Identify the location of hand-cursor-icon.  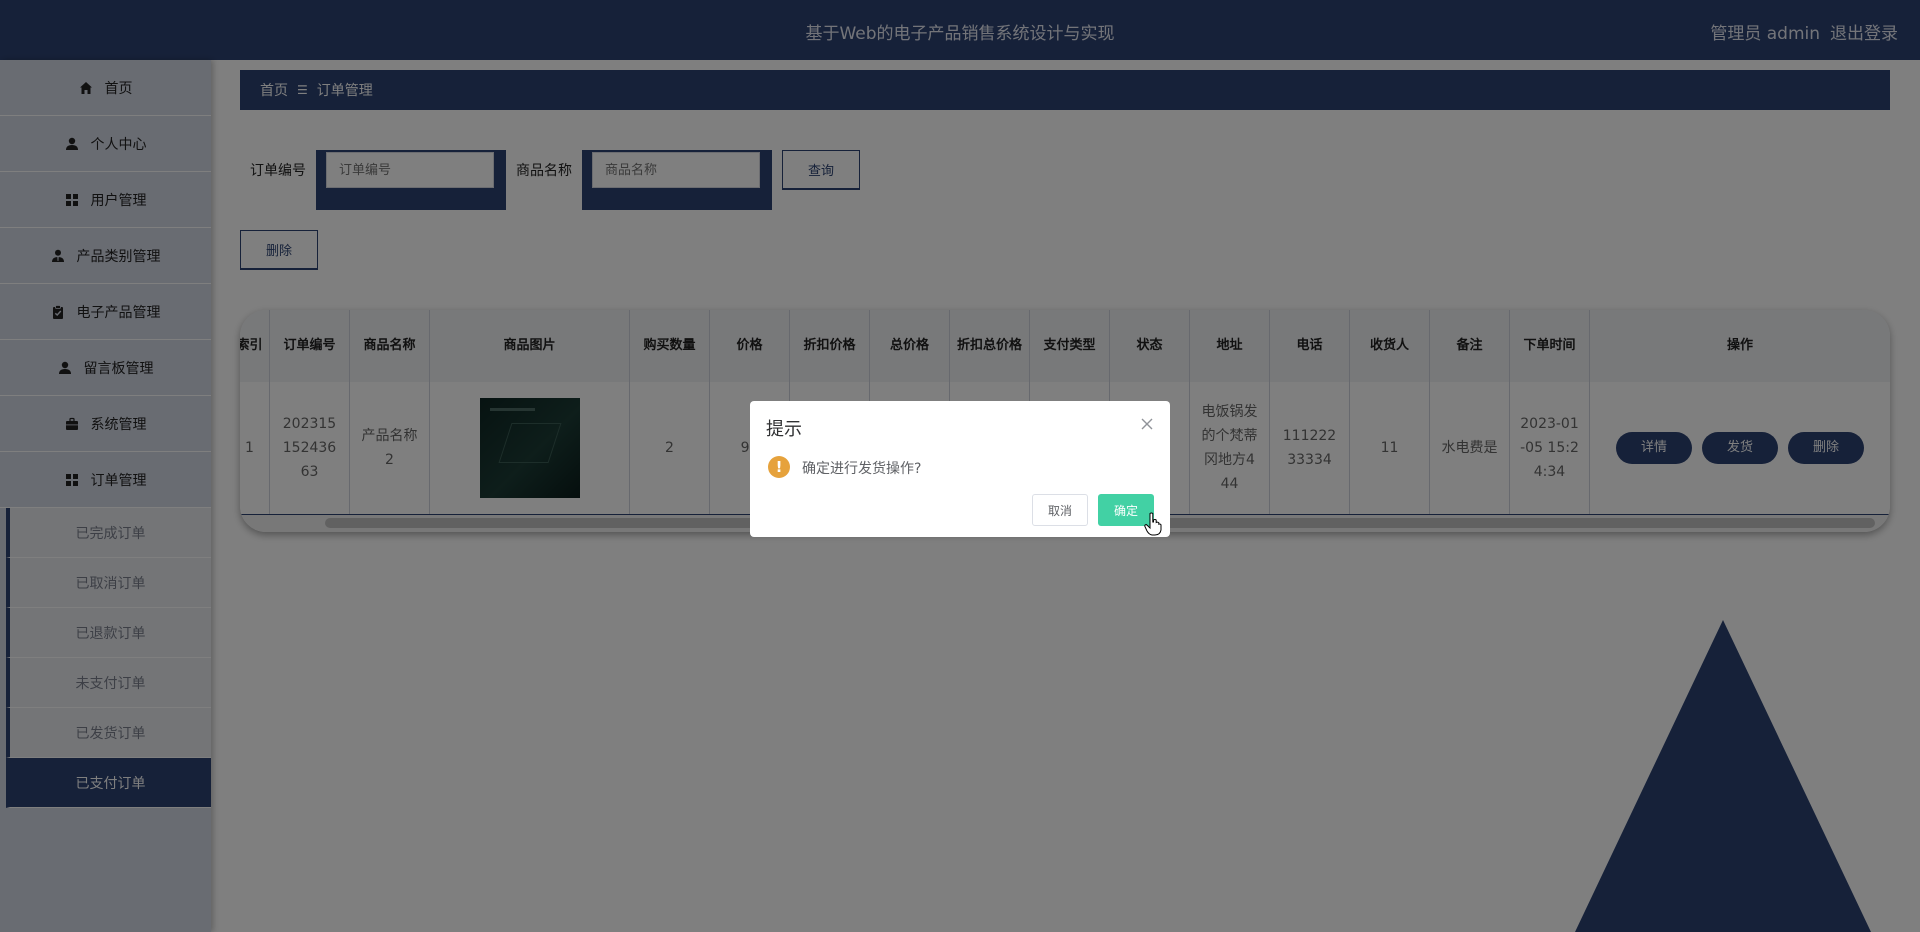
(1153, 524).